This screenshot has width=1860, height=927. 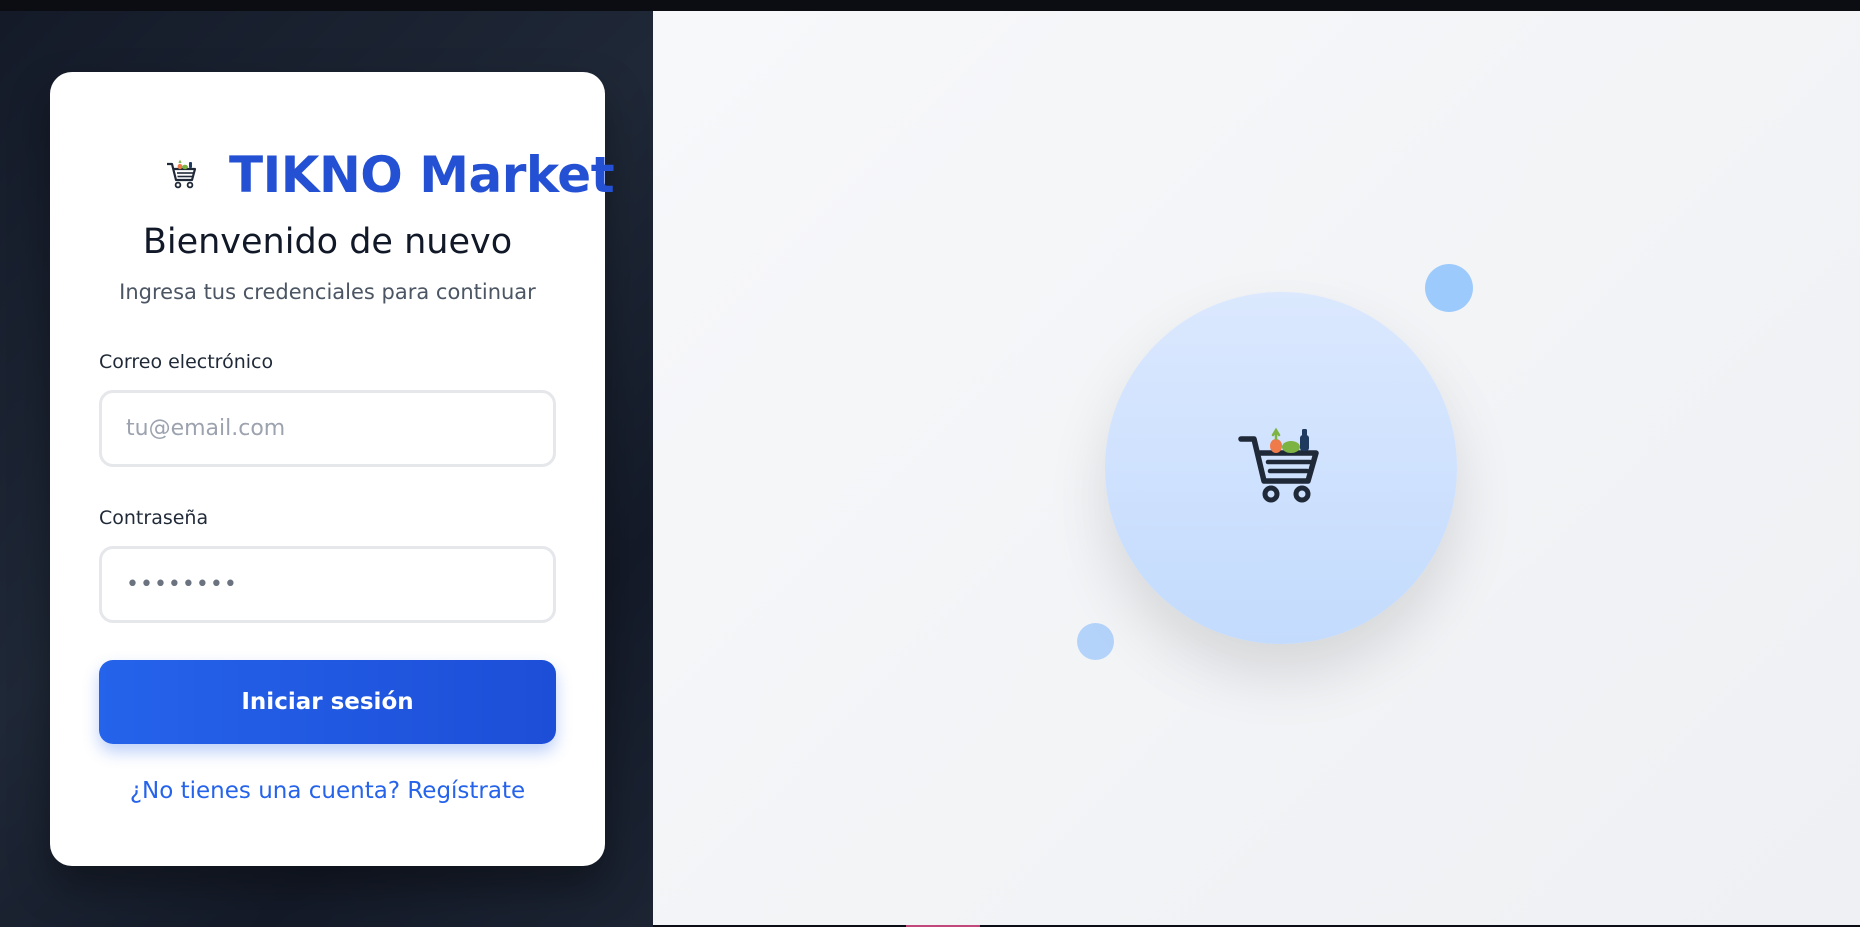 I want to click on password-label: Contraseña, so click(x=154, y=518).